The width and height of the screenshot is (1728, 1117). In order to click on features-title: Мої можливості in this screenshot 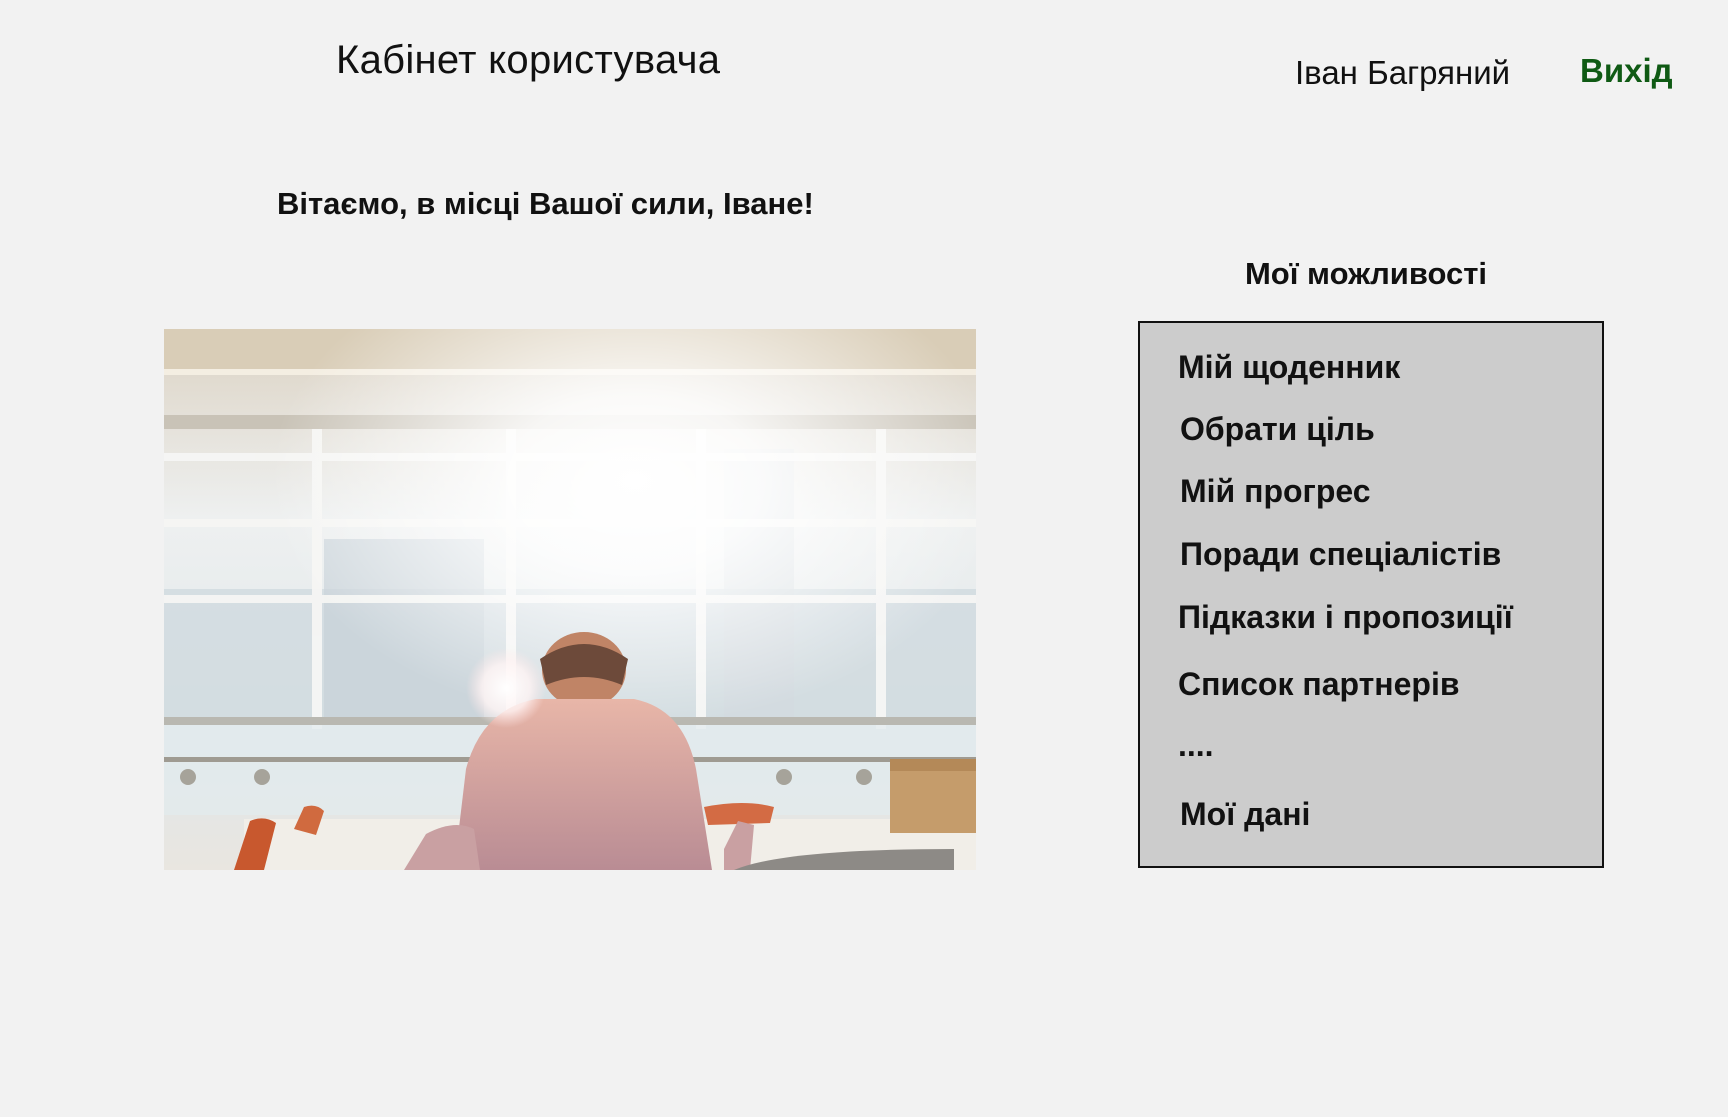, I will do `click(1366, 273)`.